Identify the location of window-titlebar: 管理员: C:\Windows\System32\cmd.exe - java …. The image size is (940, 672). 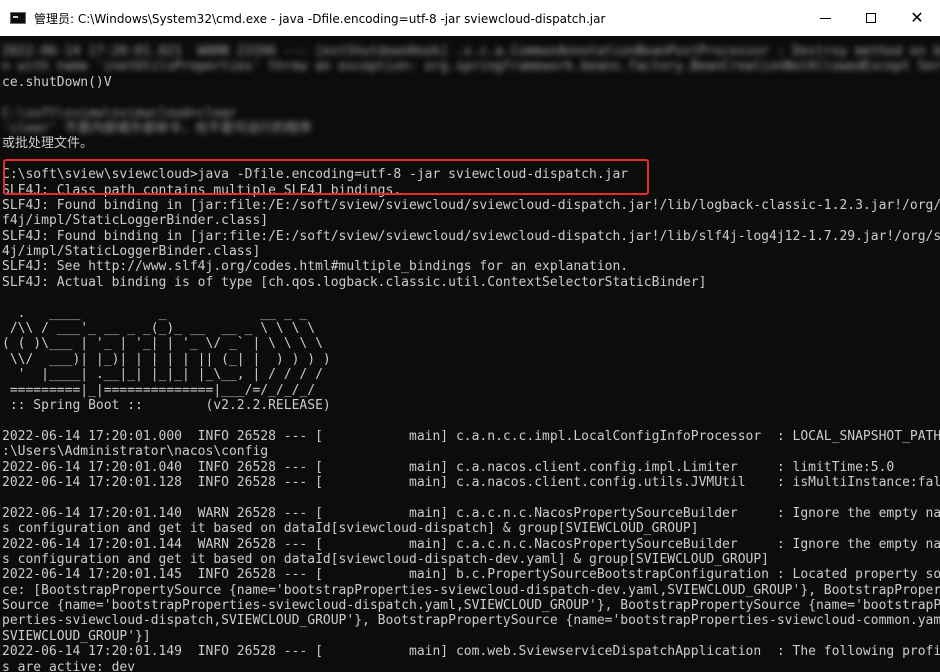
(470, 18).